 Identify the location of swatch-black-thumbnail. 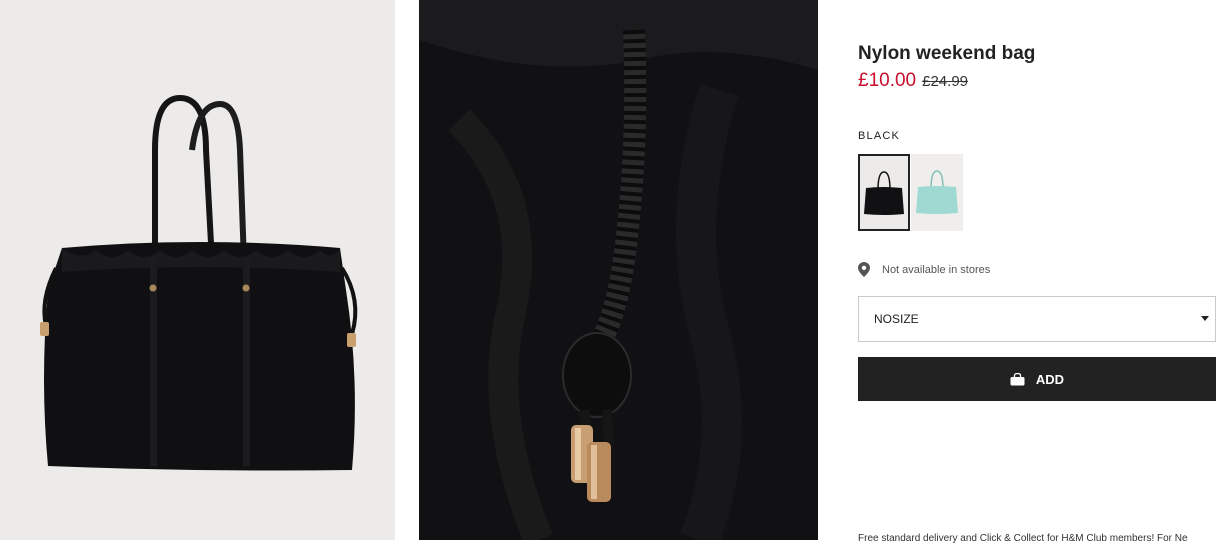
(884, 192).